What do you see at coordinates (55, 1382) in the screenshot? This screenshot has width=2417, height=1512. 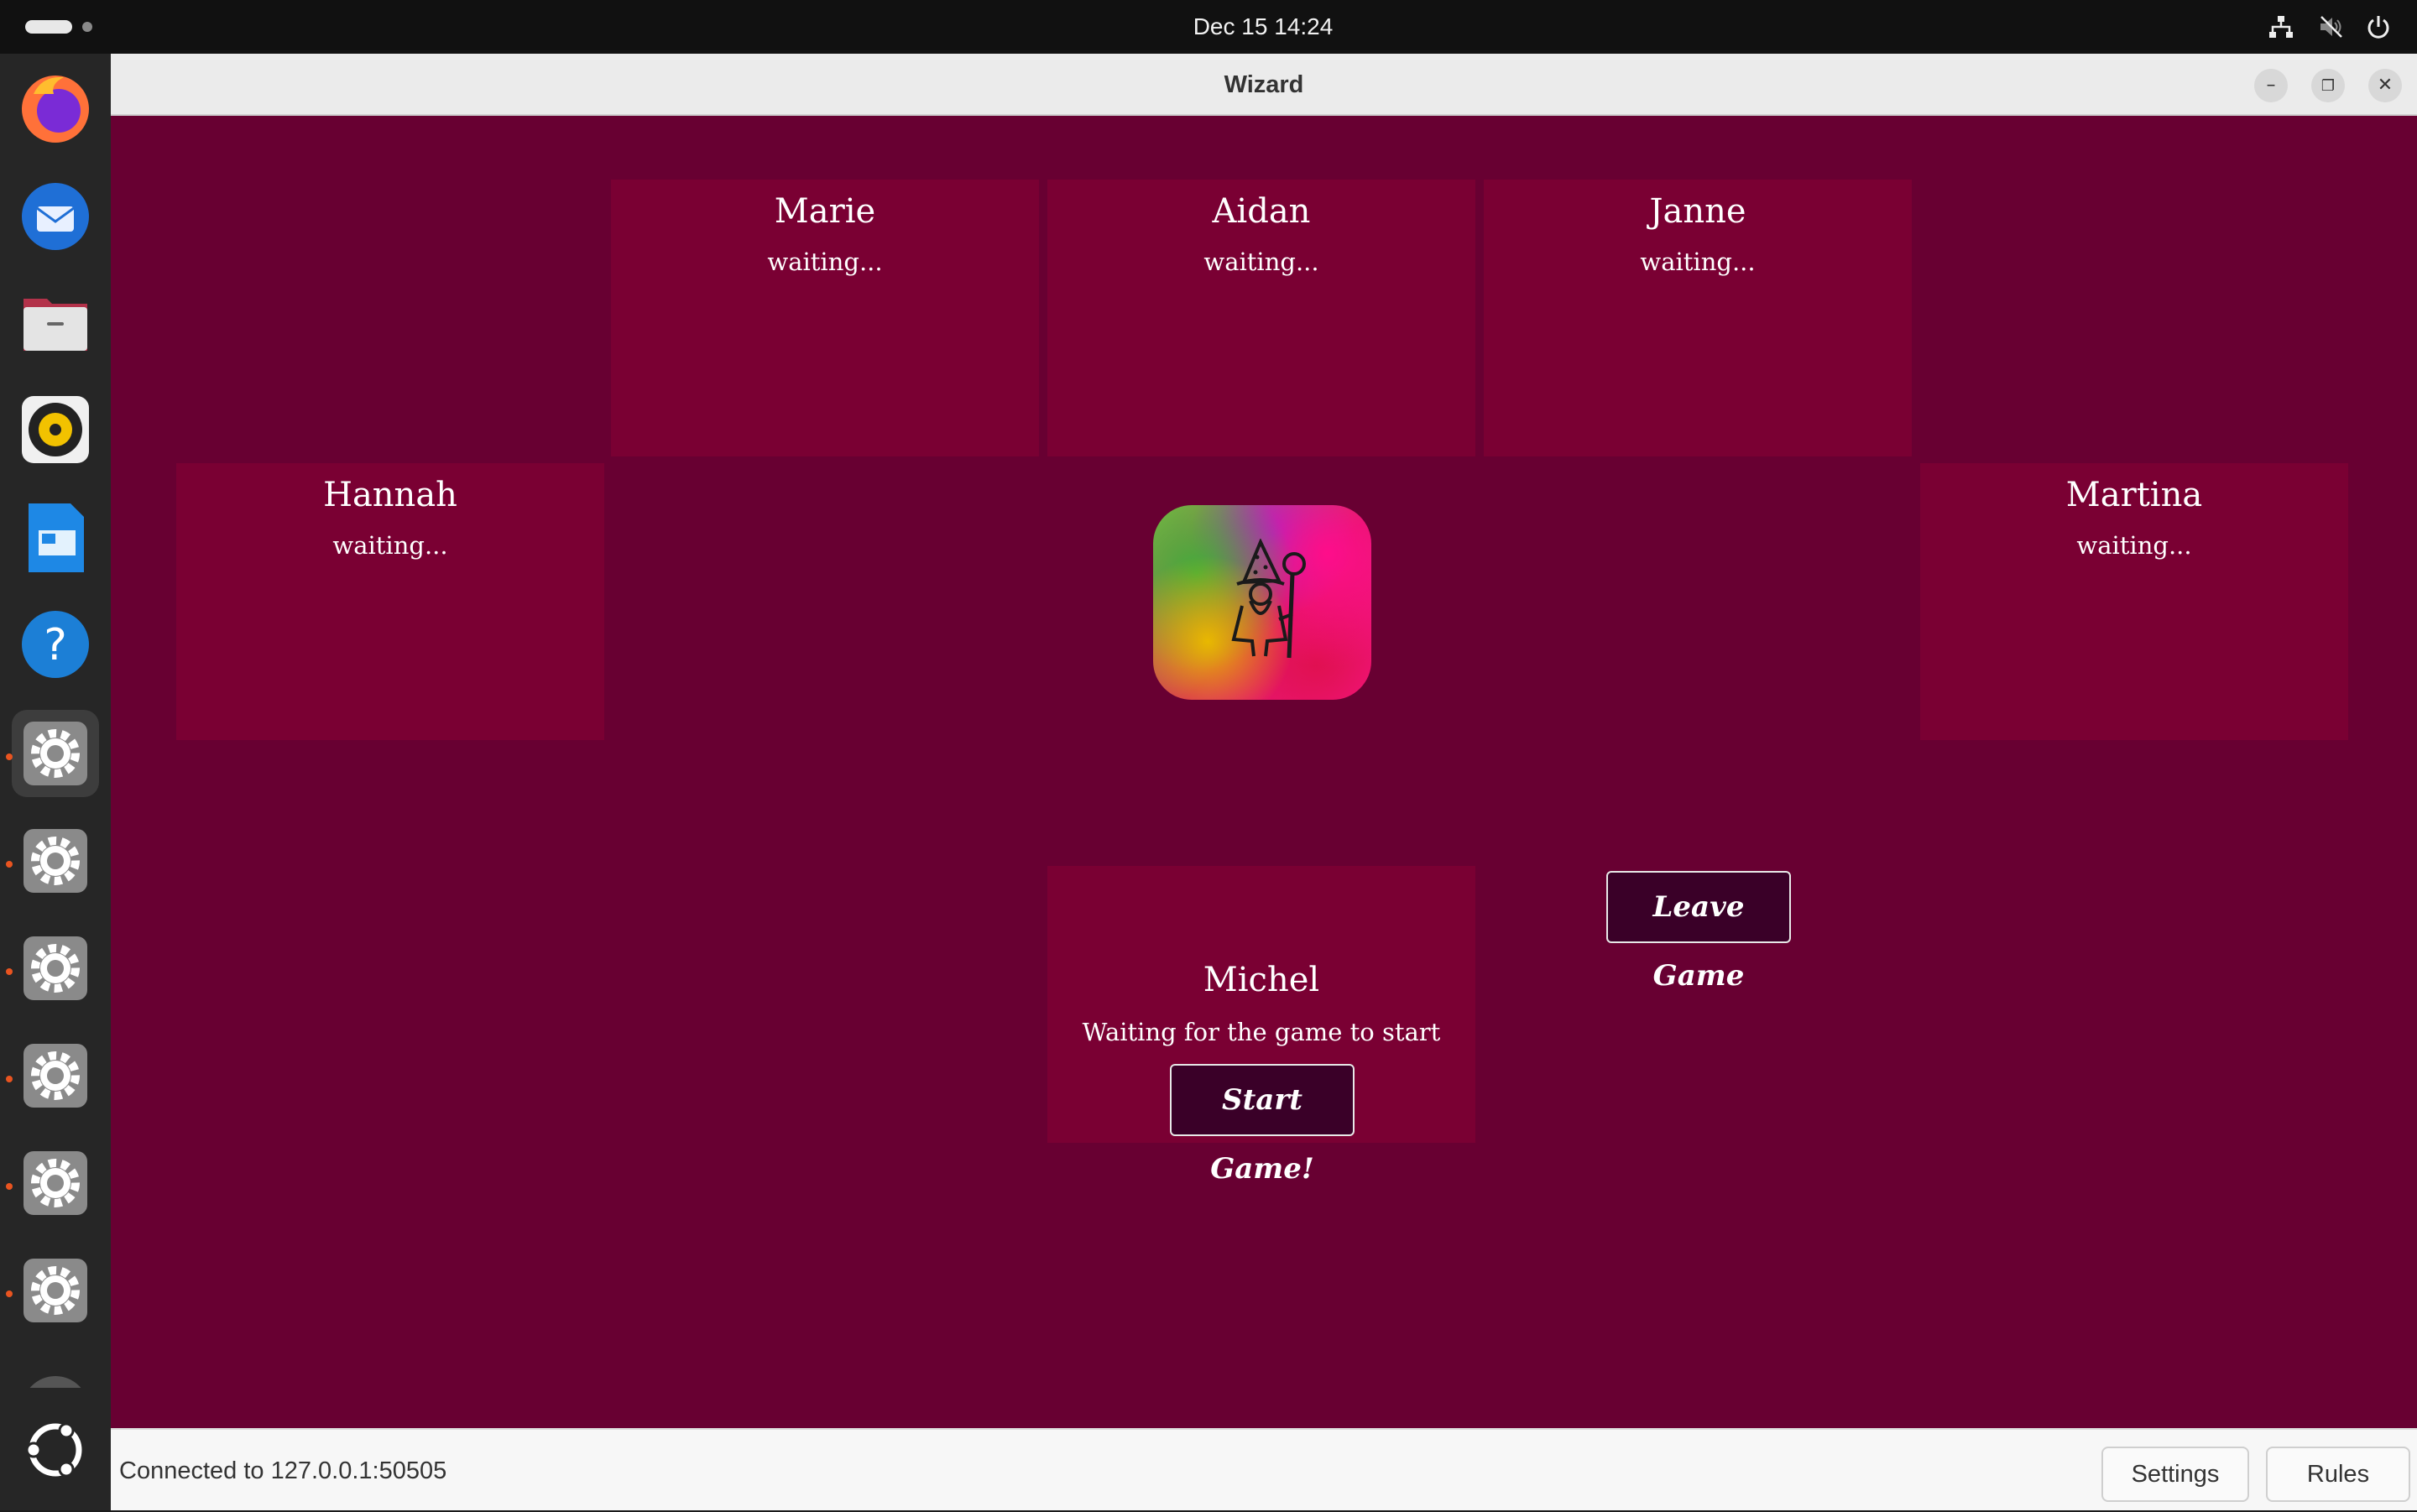 I see `app-icon` at bounding box center [55, 1382].